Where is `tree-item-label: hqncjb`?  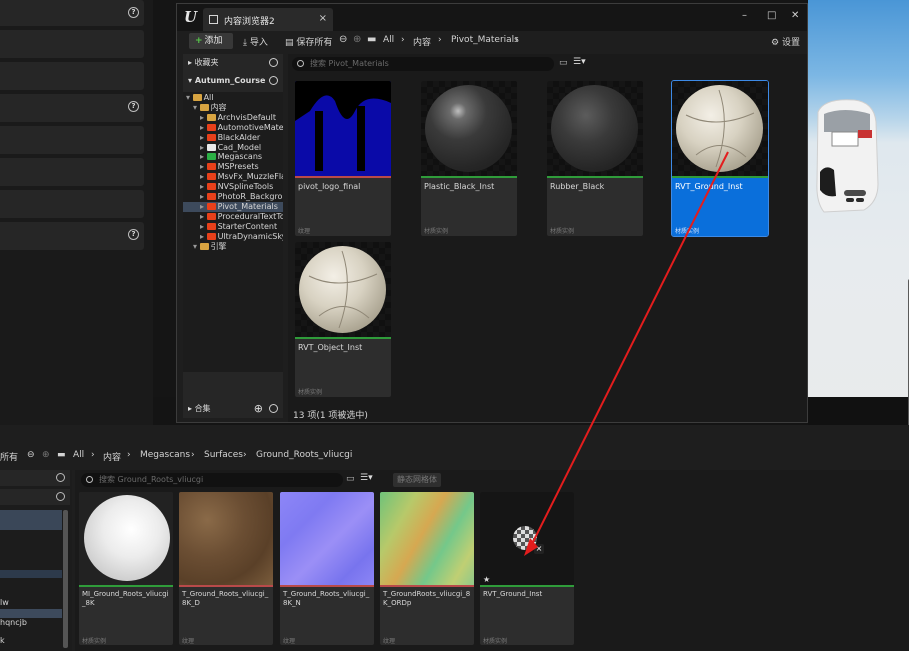 tree-item-label: hqncjb is located at coordinates (13, 622).